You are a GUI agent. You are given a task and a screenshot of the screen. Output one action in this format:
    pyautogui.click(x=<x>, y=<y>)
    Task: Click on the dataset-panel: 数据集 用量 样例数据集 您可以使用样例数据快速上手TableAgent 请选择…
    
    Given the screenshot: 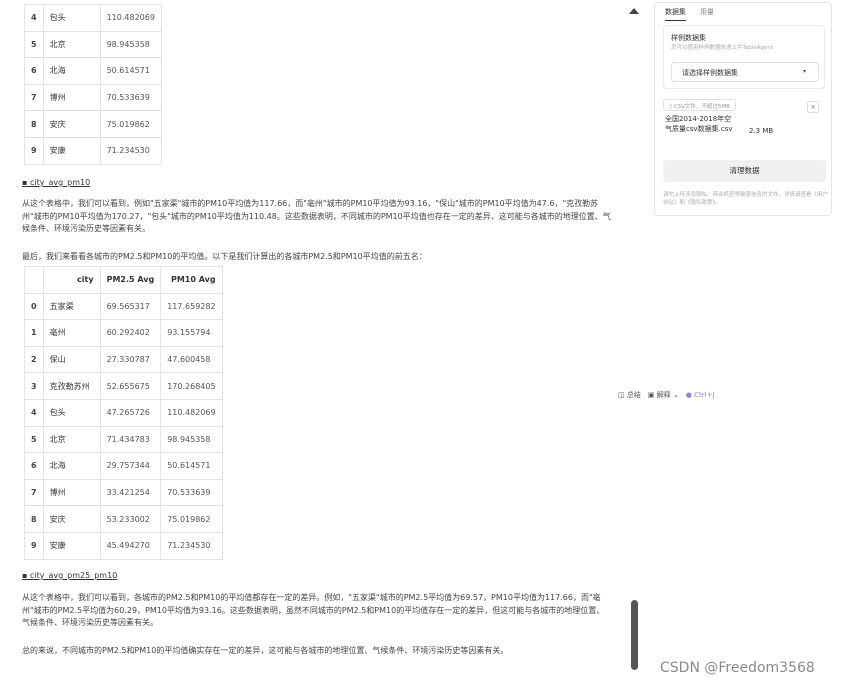 What is the action you would take?
    pyautogui.click(x=743, y=109)
    